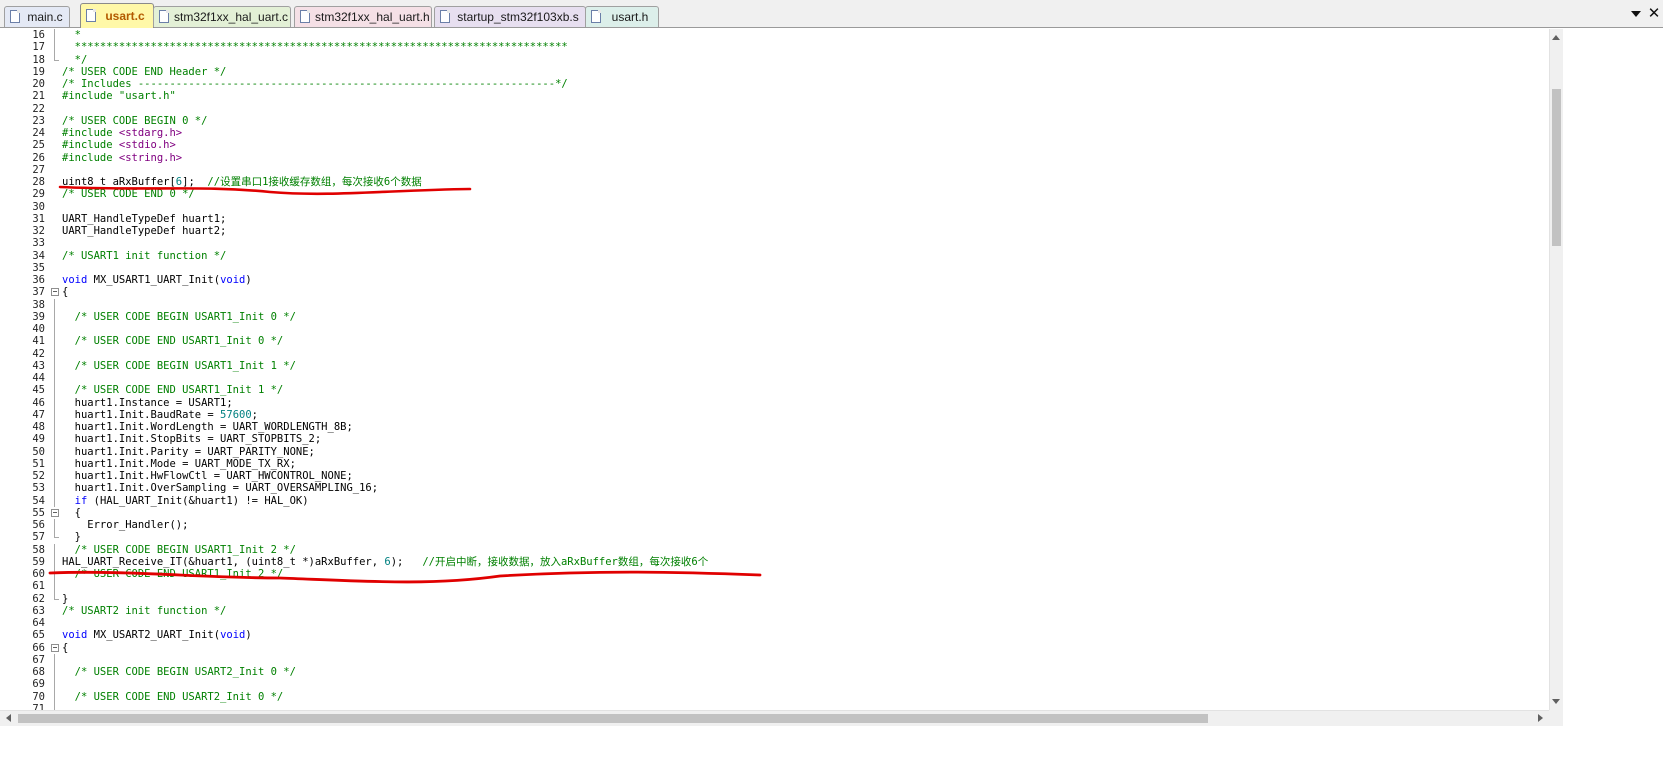 Image resolution: width=1663 pixels, height=772 pixels. Describe the element at coordinates (774, 378) in the screenshot. I see `code-line: 44` at that location.